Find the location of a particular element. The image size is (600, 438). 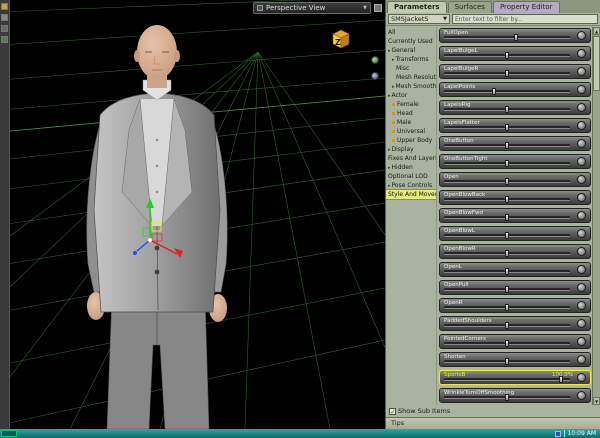

view-selector-bar: Perspective View ▼ is located at coordinates (312, 8).